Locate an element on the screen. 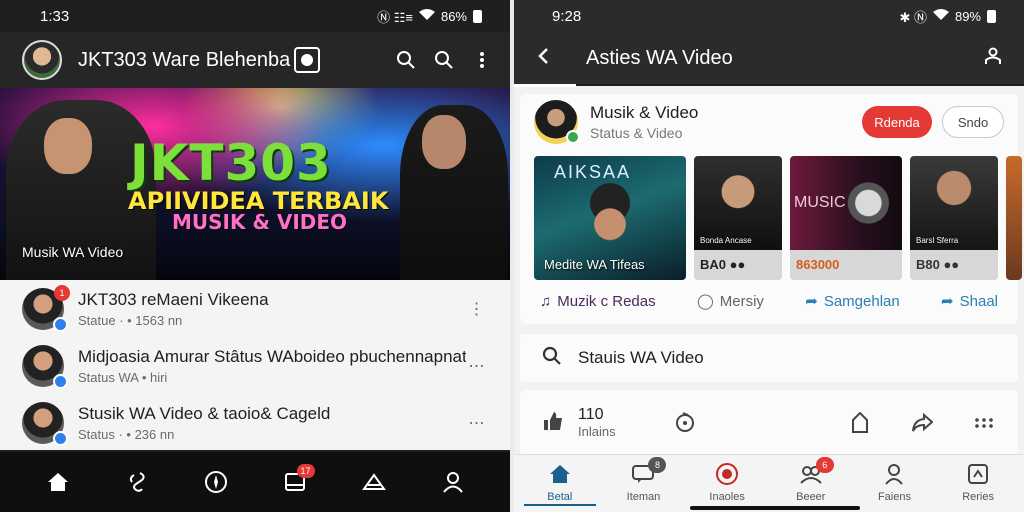  share-icon: ➦ is located at coordinates (947, 301).